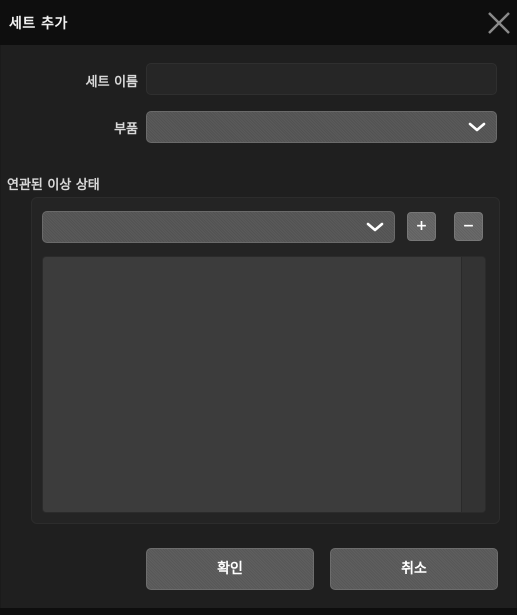 The height and width of the screenshot is (615, 517). Describe the element at coordinates (53, 185) in the screenshot. I see `related-states-label: 연관된 이상 상태` at that location.